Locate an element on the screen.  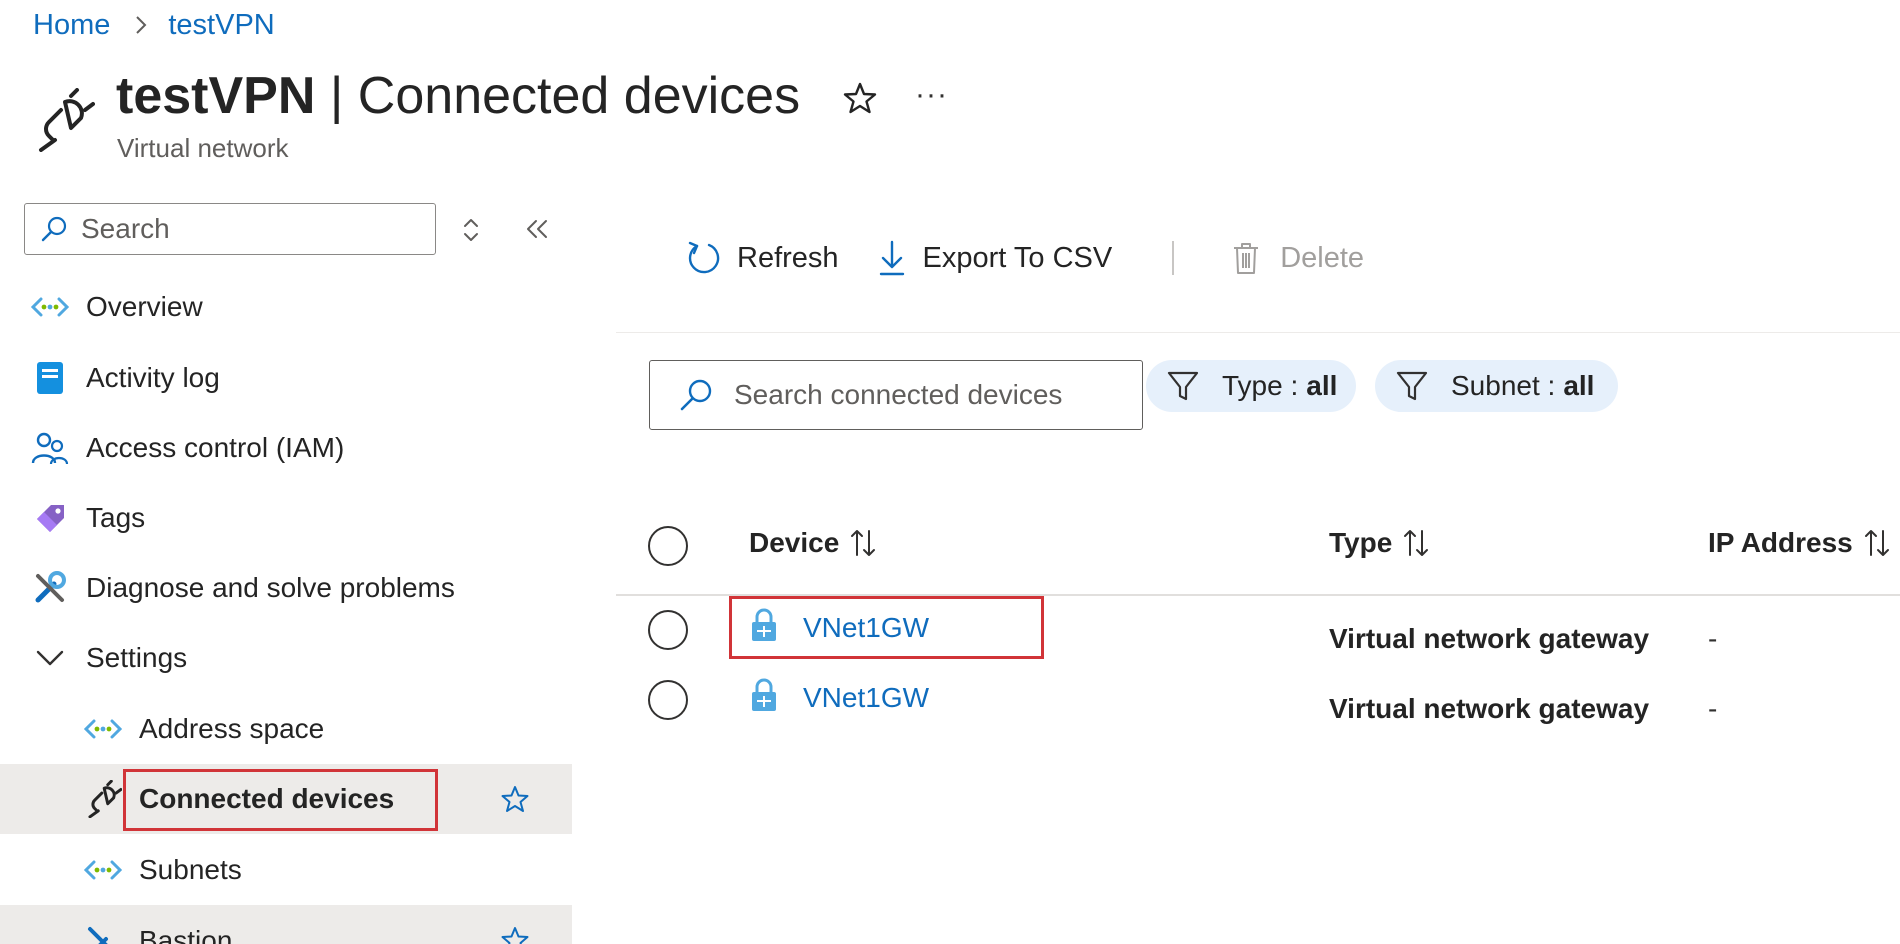
favorite-star-icon is located at coordinates (860, 98).